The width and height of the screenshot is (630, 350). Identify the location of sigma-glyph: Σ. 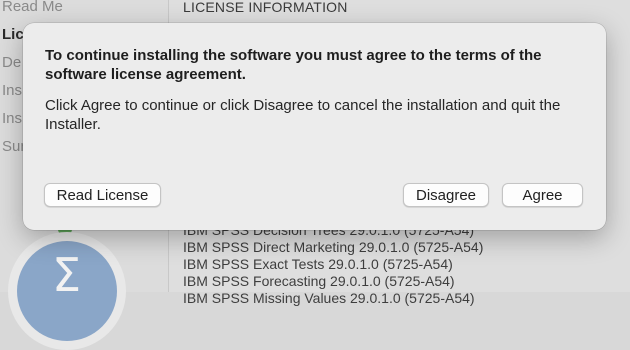
(67, 275).